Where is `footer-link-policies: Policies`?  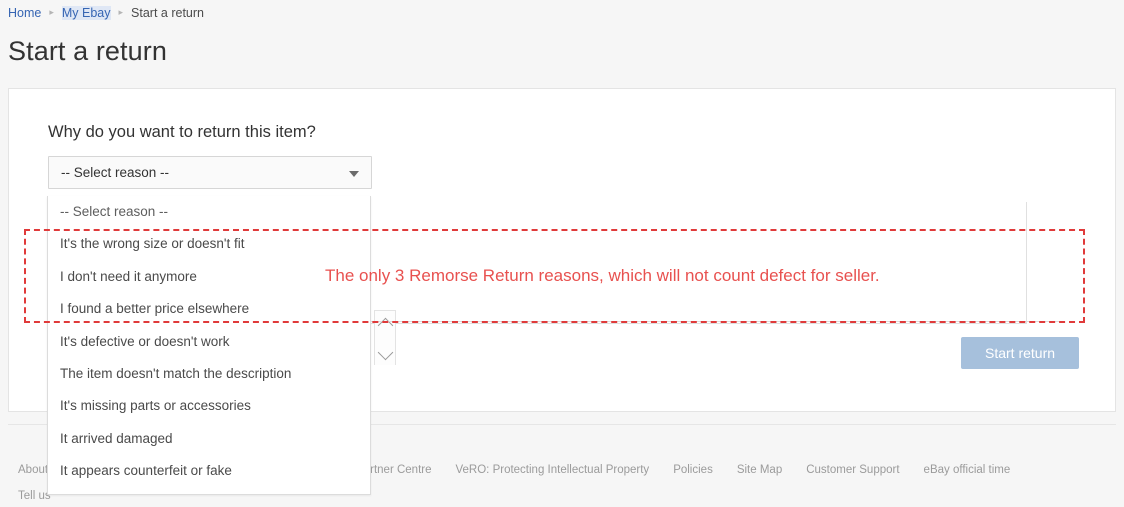 footer-link-policies: Policies is located at coordinates (693, 470).